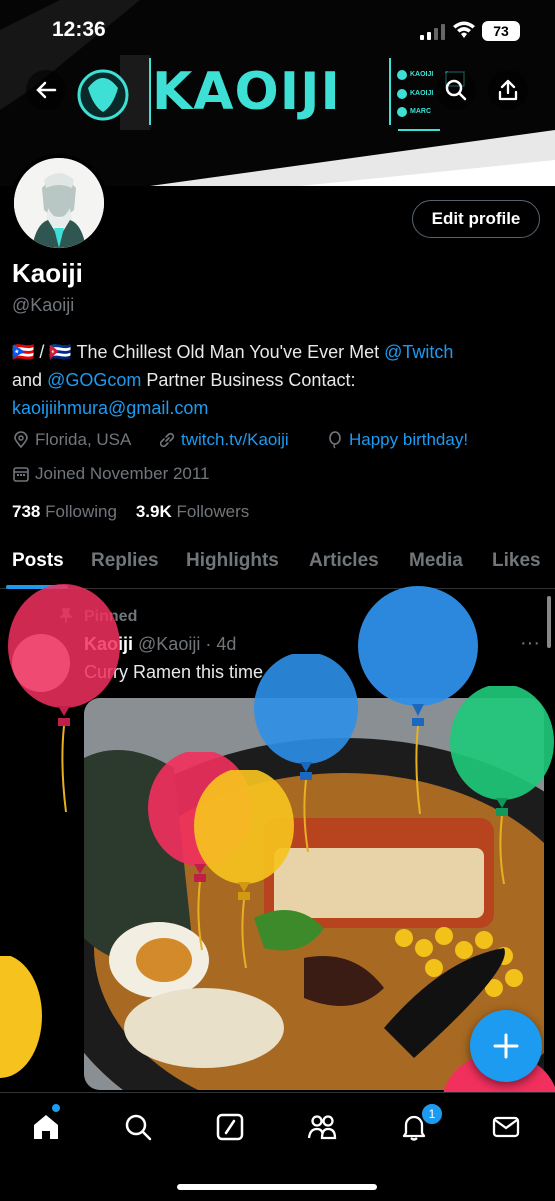 The height and width of the screenshot is (1201, 555). I want to click on nav-home, so click(46, 1127).